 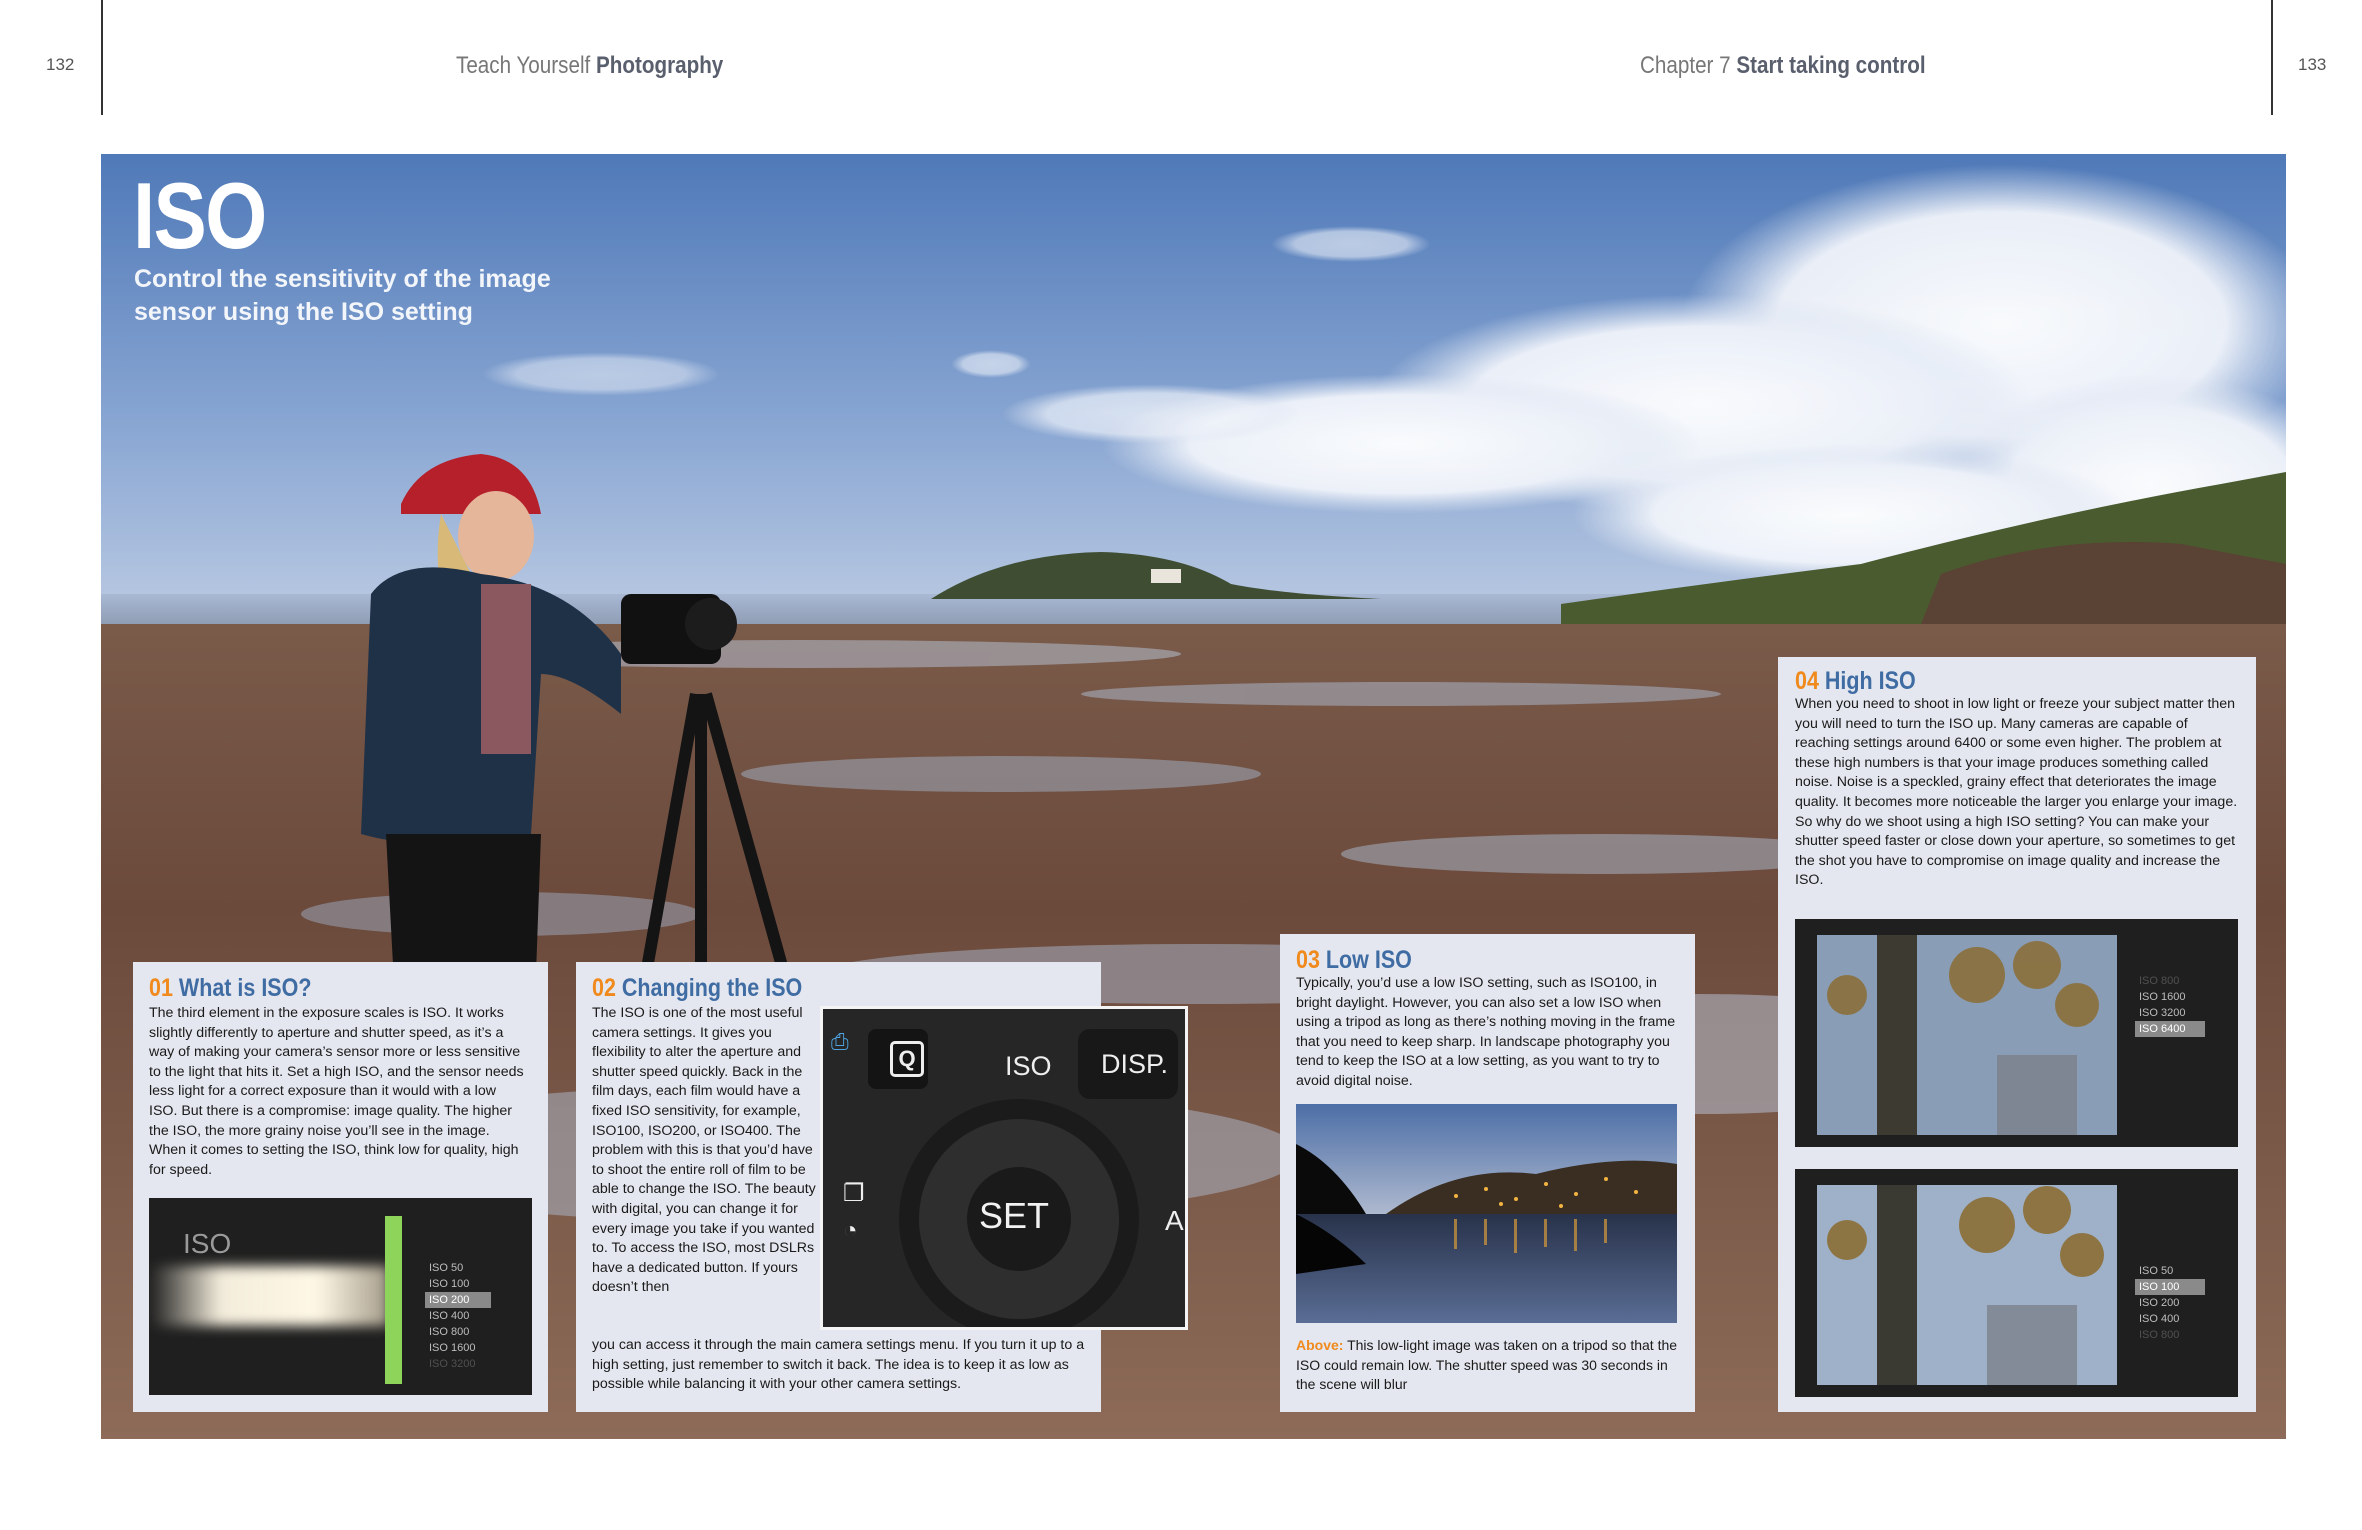 I want to click on iso-value-list: ISO 50 ISO 100 ISO 200 ISO 400 ISO 800, so click(x=2170, y=1303).